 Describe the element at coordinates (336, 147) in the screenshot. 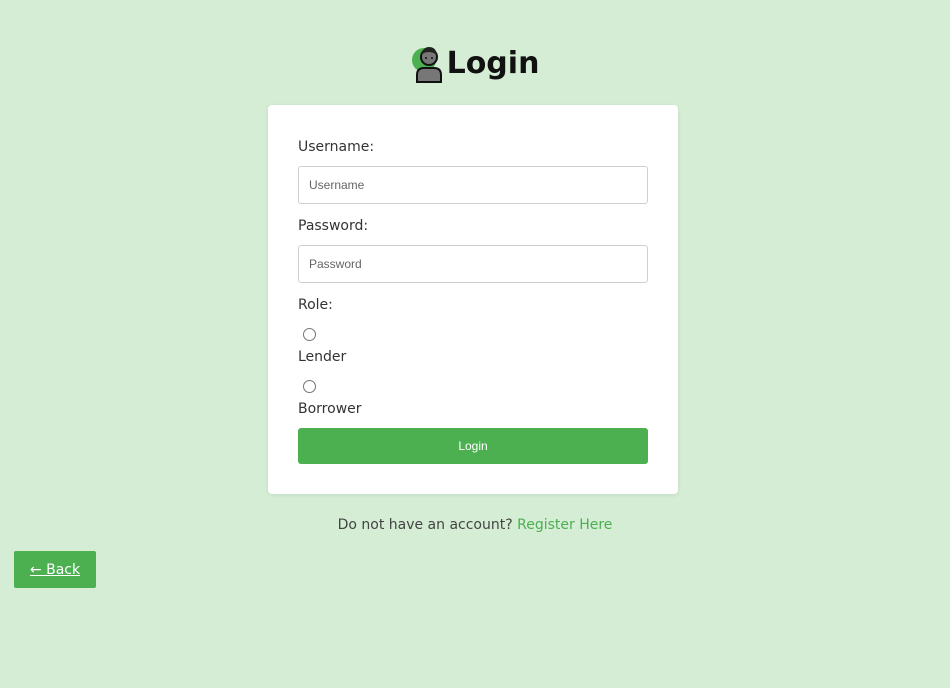

I see `username-label: Username:` at that location.